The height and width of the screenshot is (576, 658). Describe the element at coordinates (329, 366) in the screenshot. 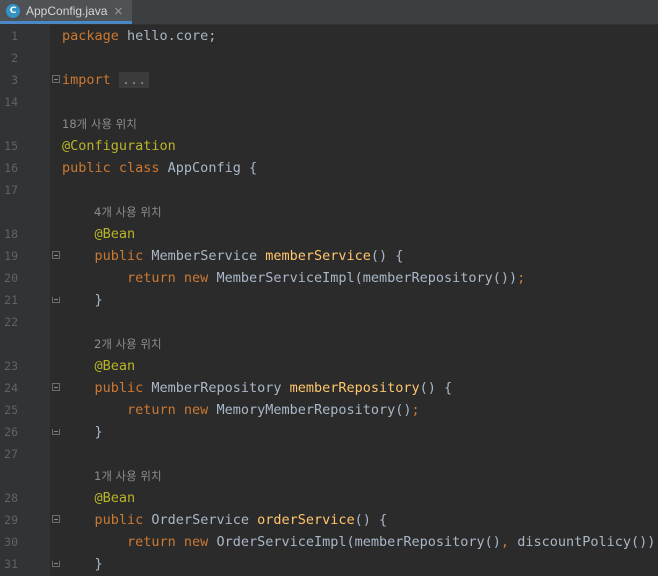

I see `code-line: 23 @Bean` at that location.